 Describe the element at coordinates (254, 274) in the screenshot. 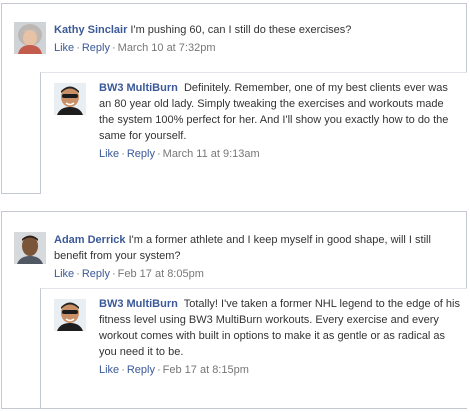

I see `comment-actions: Like · Reply · Feb 17 at 8:05pm` at that location.